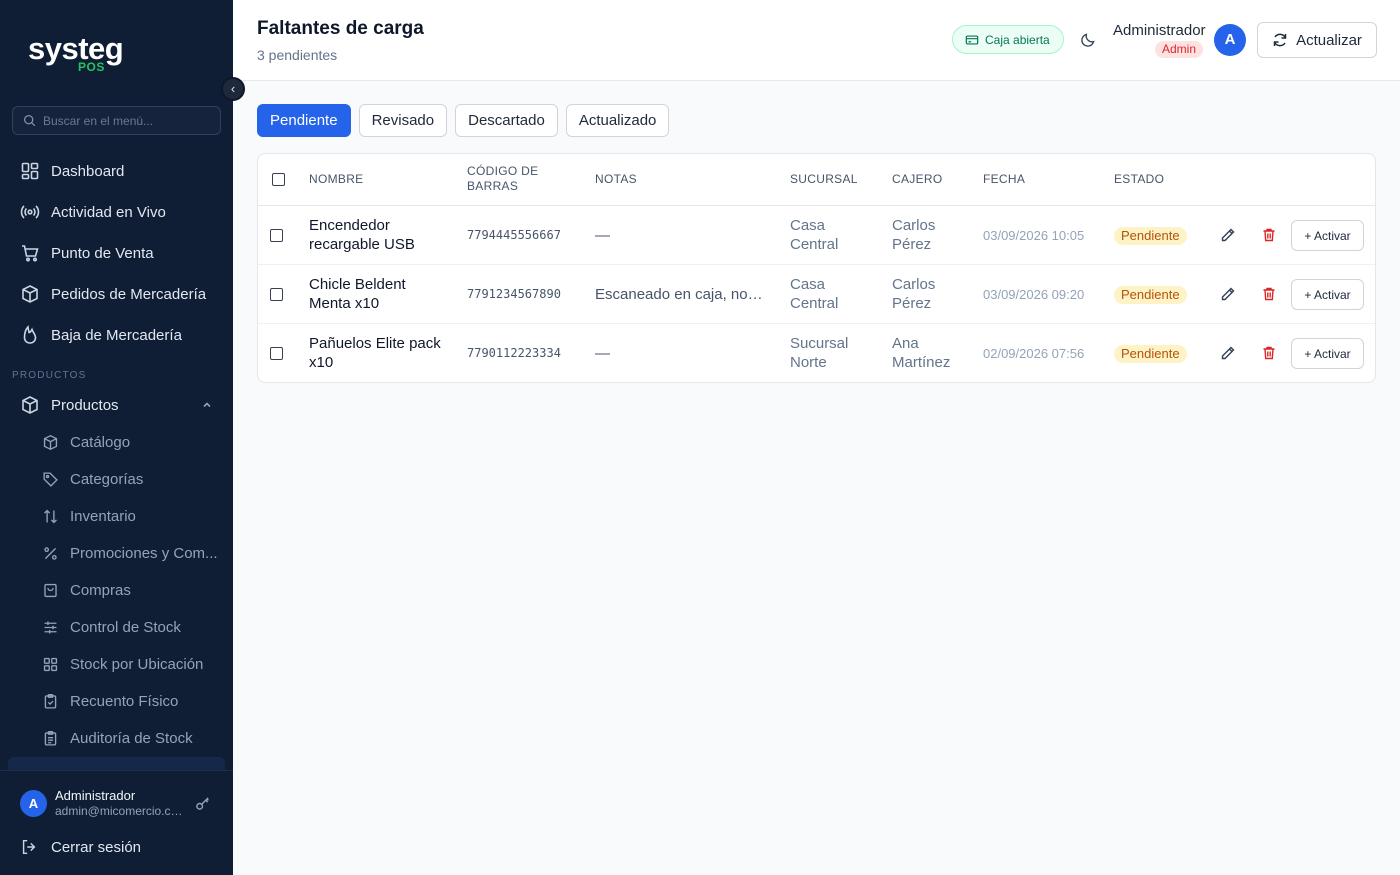 This screenshot has height=875, width=1400. I want to click on logout-icon, so click(29, 847).